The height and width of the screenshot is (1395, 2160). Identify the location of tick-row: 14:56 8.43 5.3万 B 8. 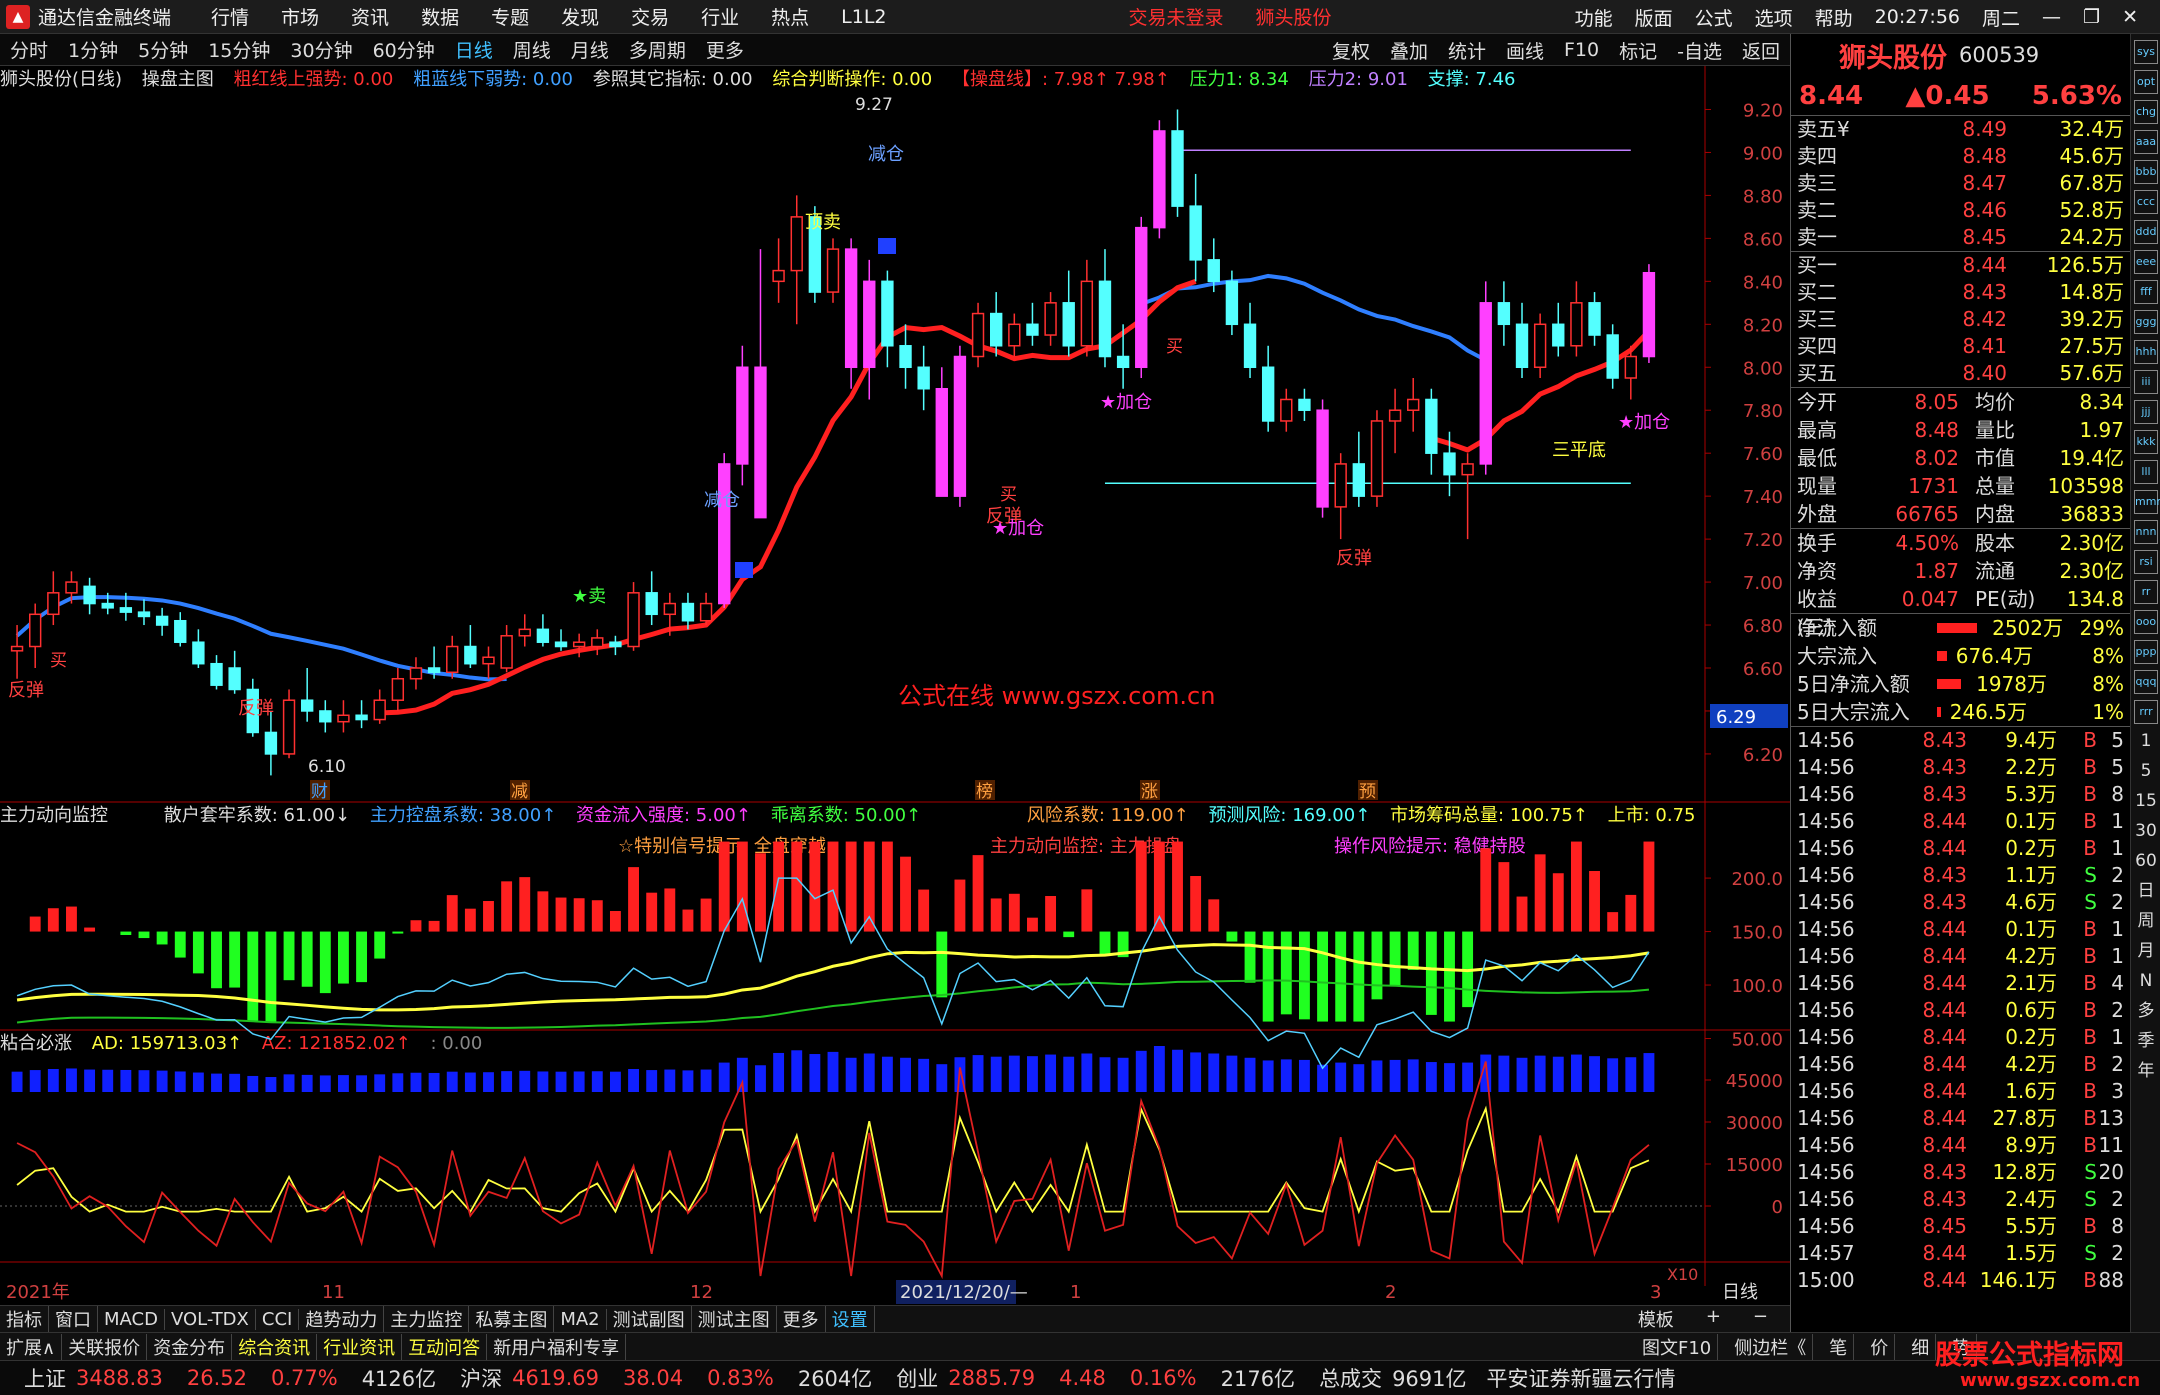
(1960, 794).